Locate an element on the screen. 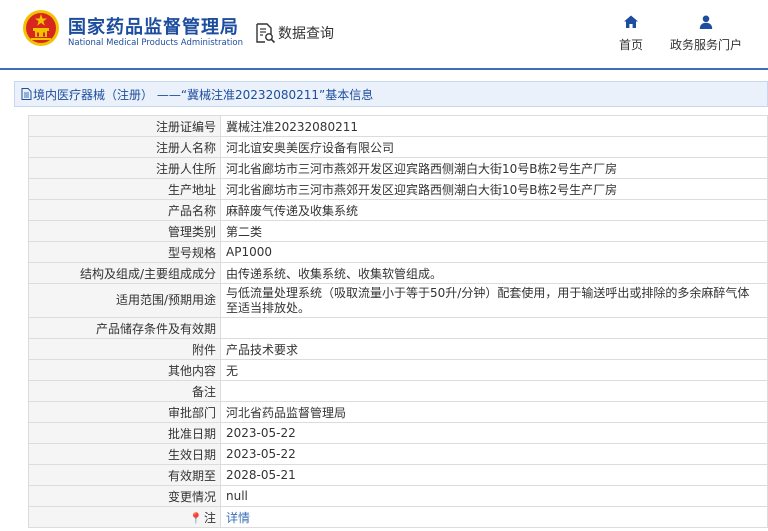 The height and width of the screenshot is (531, 768). table-row: 管理类别 第二类 is located at coordinates (398, 231).